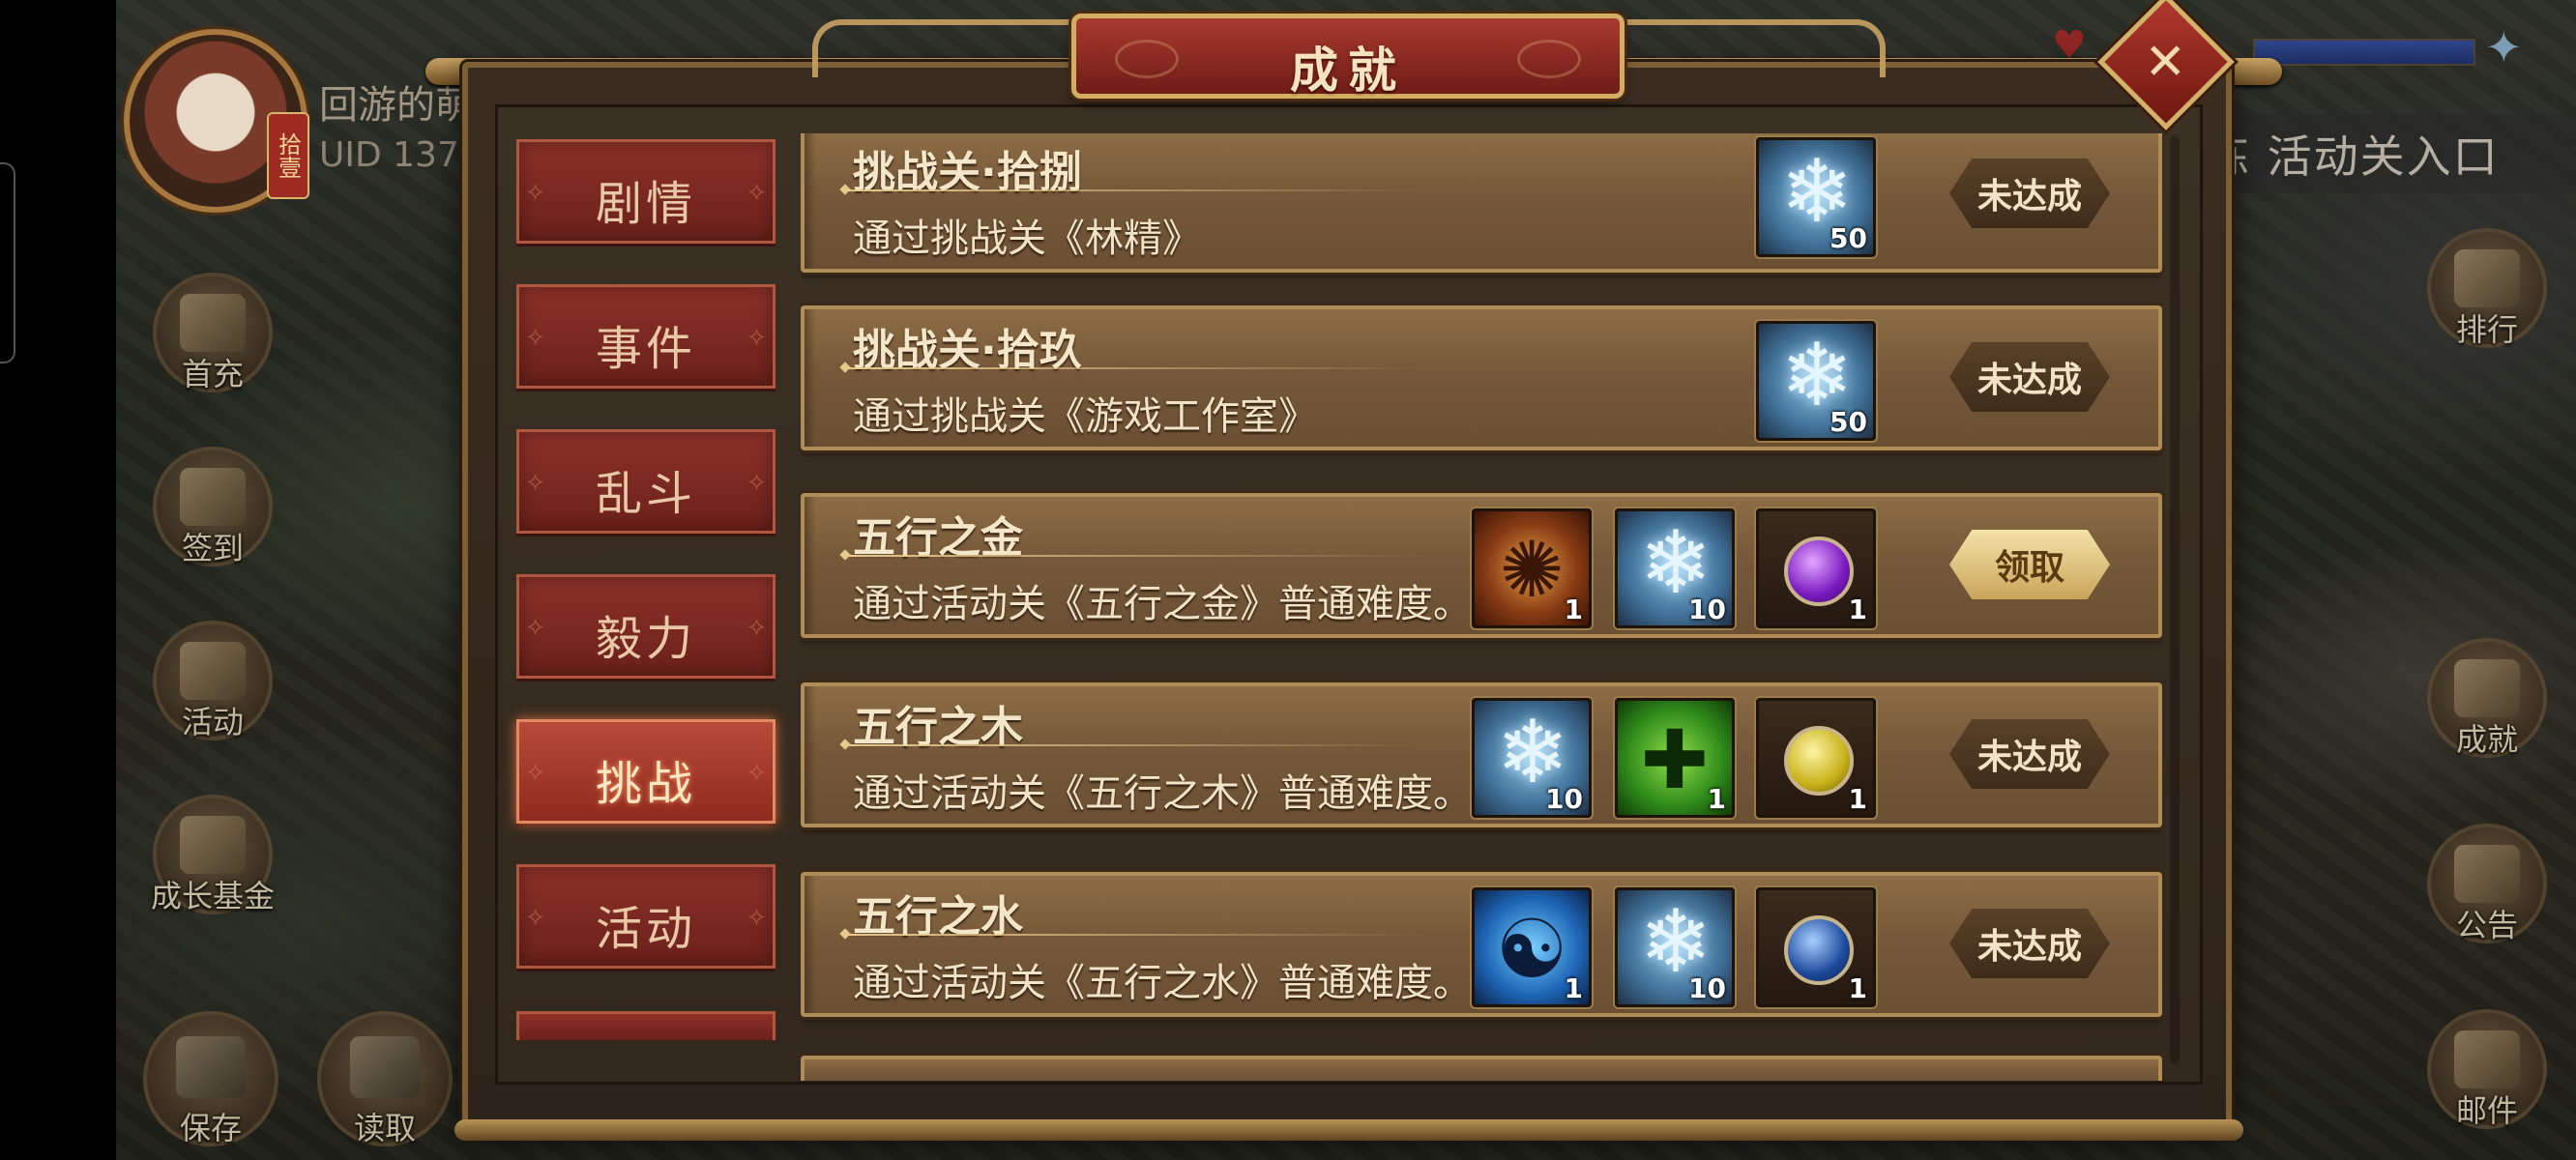  I want to click on achievement-desc: 通过活动关《五行之水》普通难度。, so click(1162, 983).